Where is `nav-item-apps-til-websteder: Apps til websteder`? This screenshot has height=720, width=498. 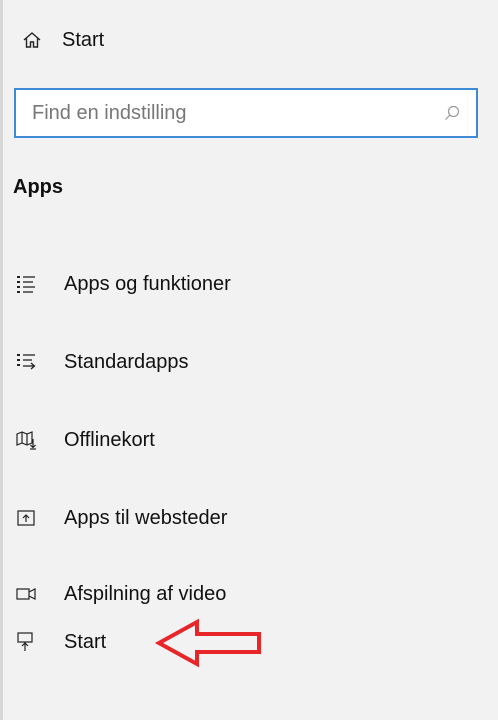
nav-item-apps-til-websteder: Apps til websteder is located at coordinates (249, 518).